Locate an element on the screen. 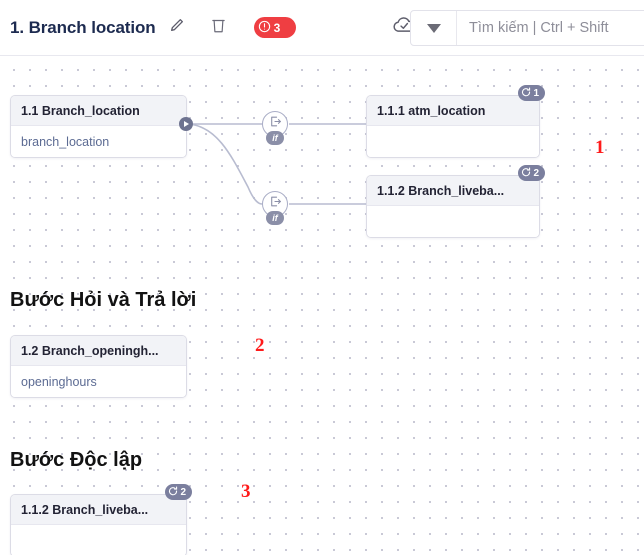 Image resolution: width=644 pixels, height=555 pixels. node-title: 1.1 Branch_location is located at coordinates (98, 111).